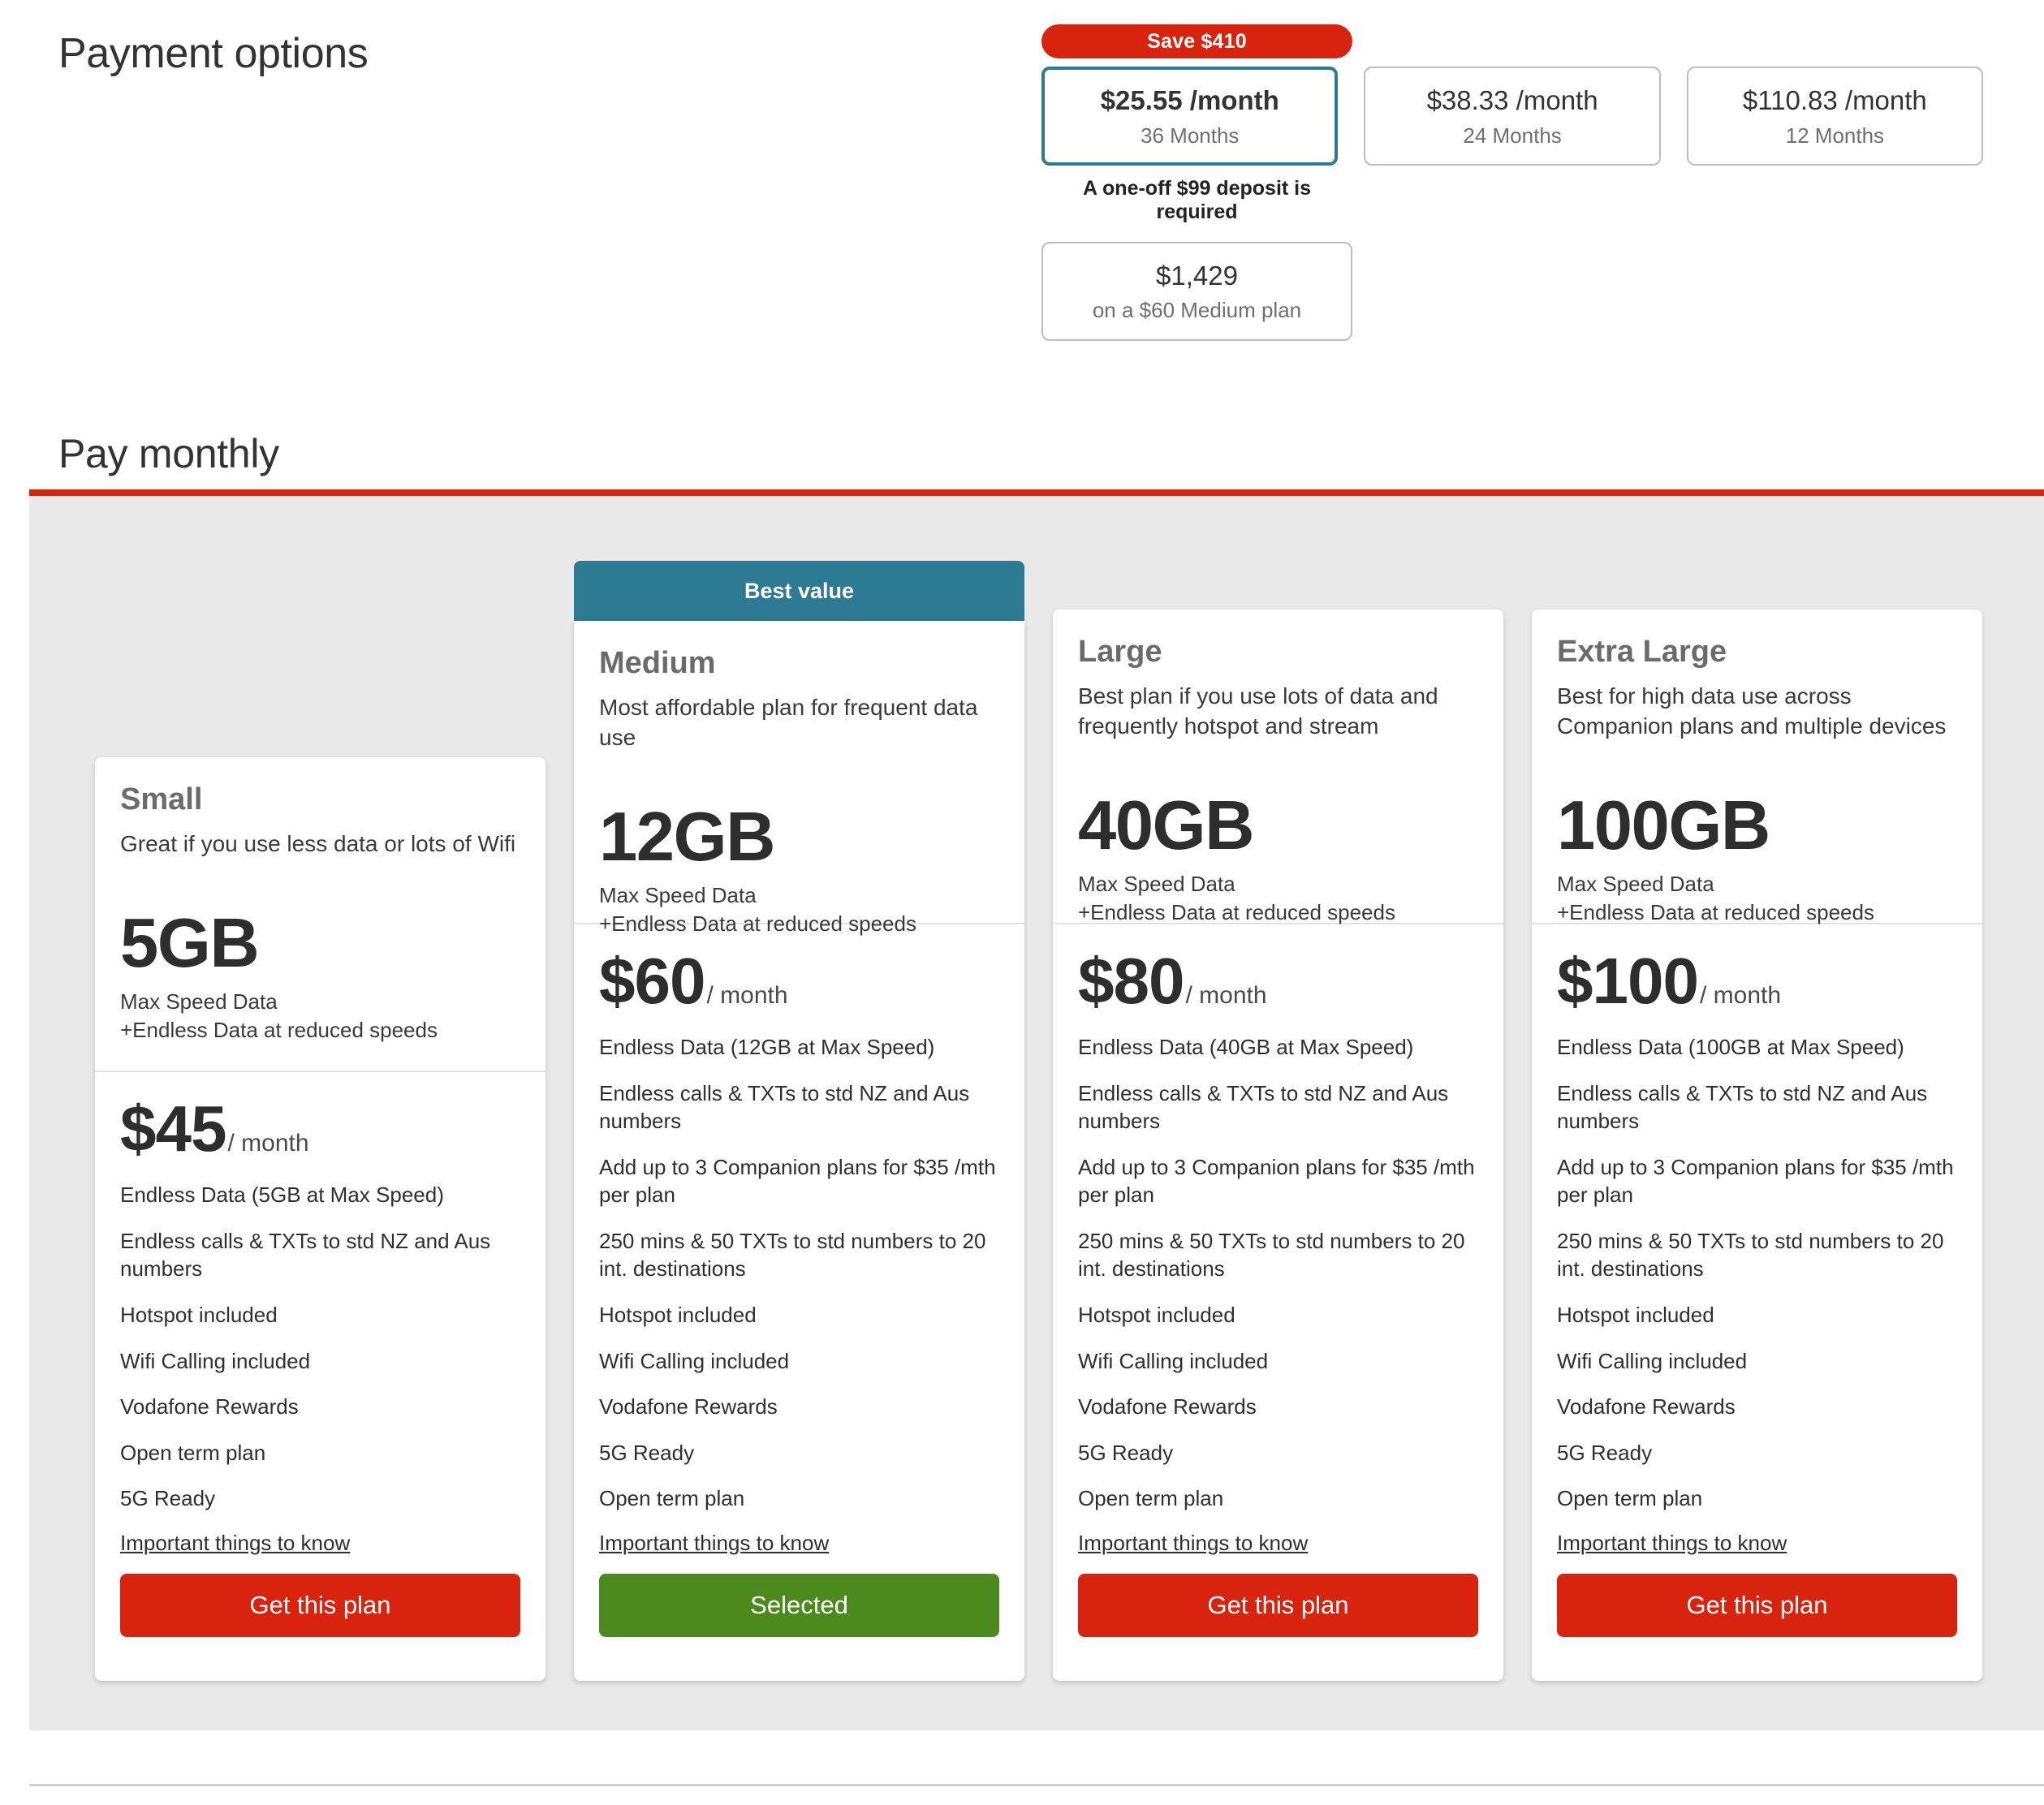 Image resolution: width=2044 pixels, height=1805 pixels. What do you see at coordinates (1835, 99) in the screenshot?
I see `term-option-price: $110.83 /month` at bounding box center [1835, 99].